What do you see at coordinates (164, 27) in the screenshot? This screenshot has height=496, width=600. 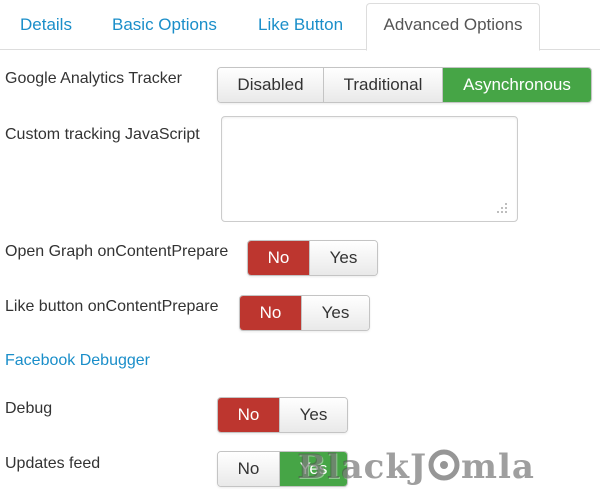 I see `tab-basic-options: Basic Options` at bounding box center [164, 27].